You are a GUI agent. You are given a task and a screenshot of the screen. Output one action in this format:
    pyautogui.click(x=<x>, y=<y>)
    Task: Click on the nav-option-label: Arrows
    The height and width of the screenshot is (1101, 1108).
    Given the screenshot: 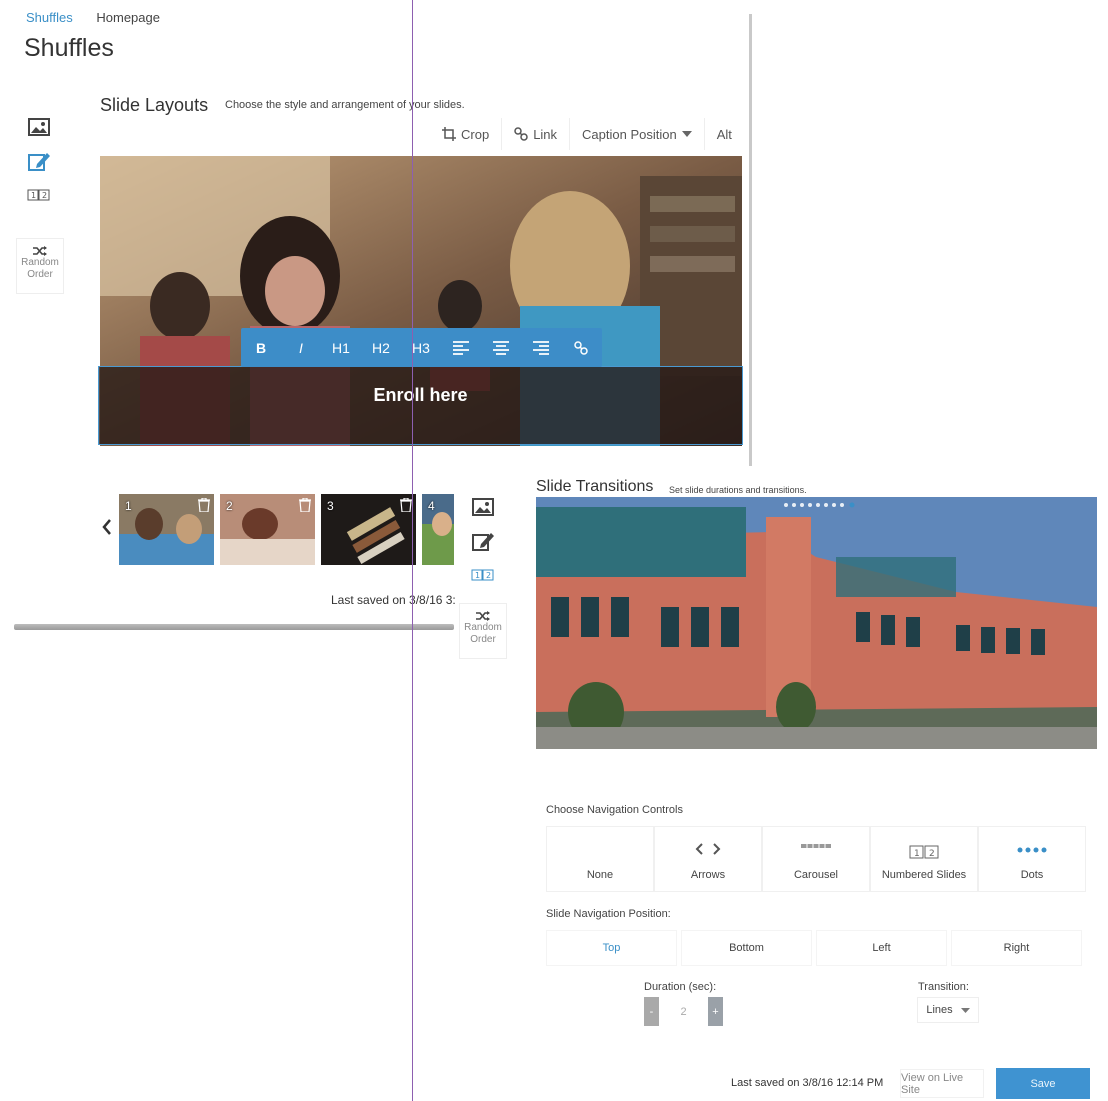 What is the action you would take?
    pyautogui.click(x=708, y=875)
    